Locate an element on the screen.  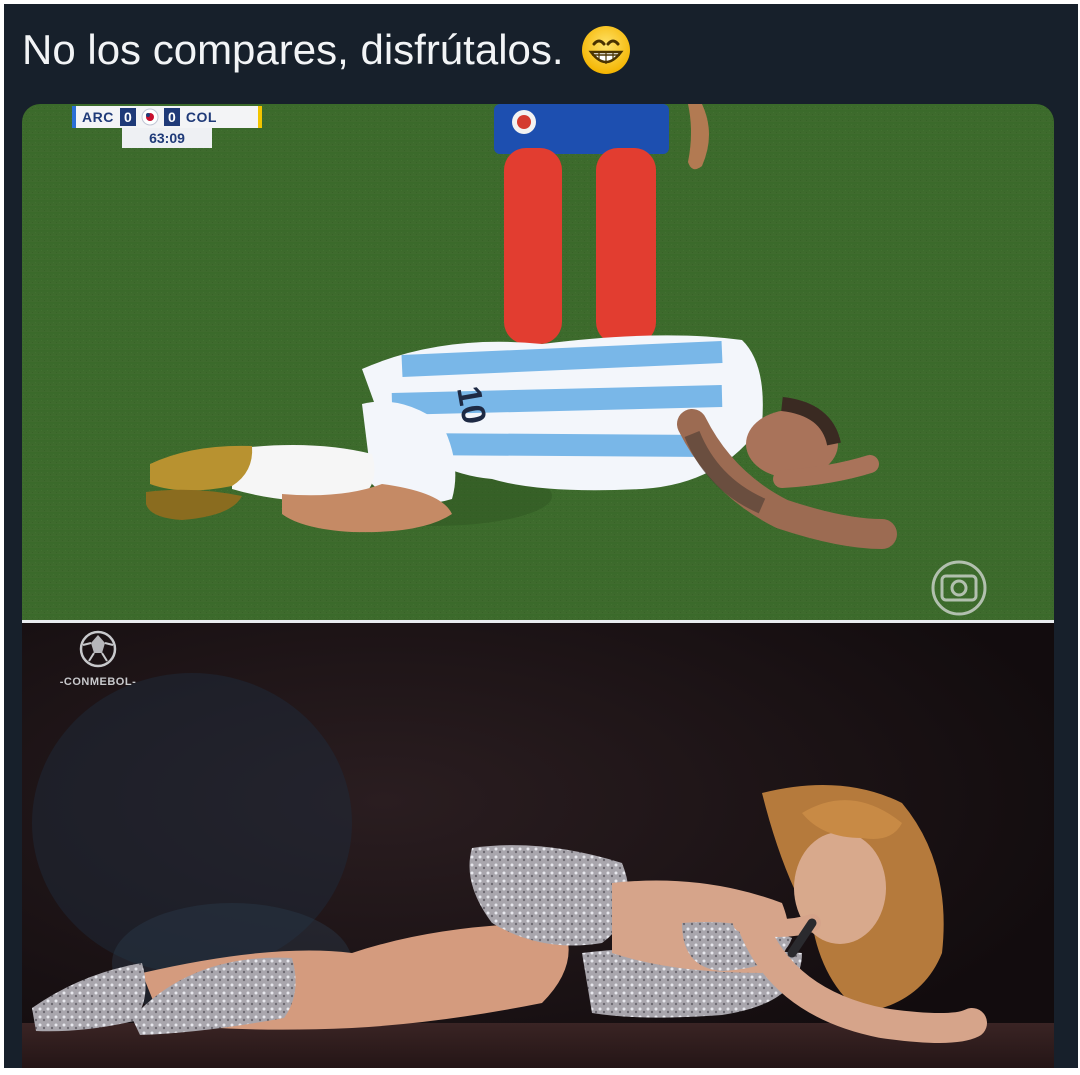
conmebol-watermark: -CONMEBOL- is located at coordinates (98, 659).